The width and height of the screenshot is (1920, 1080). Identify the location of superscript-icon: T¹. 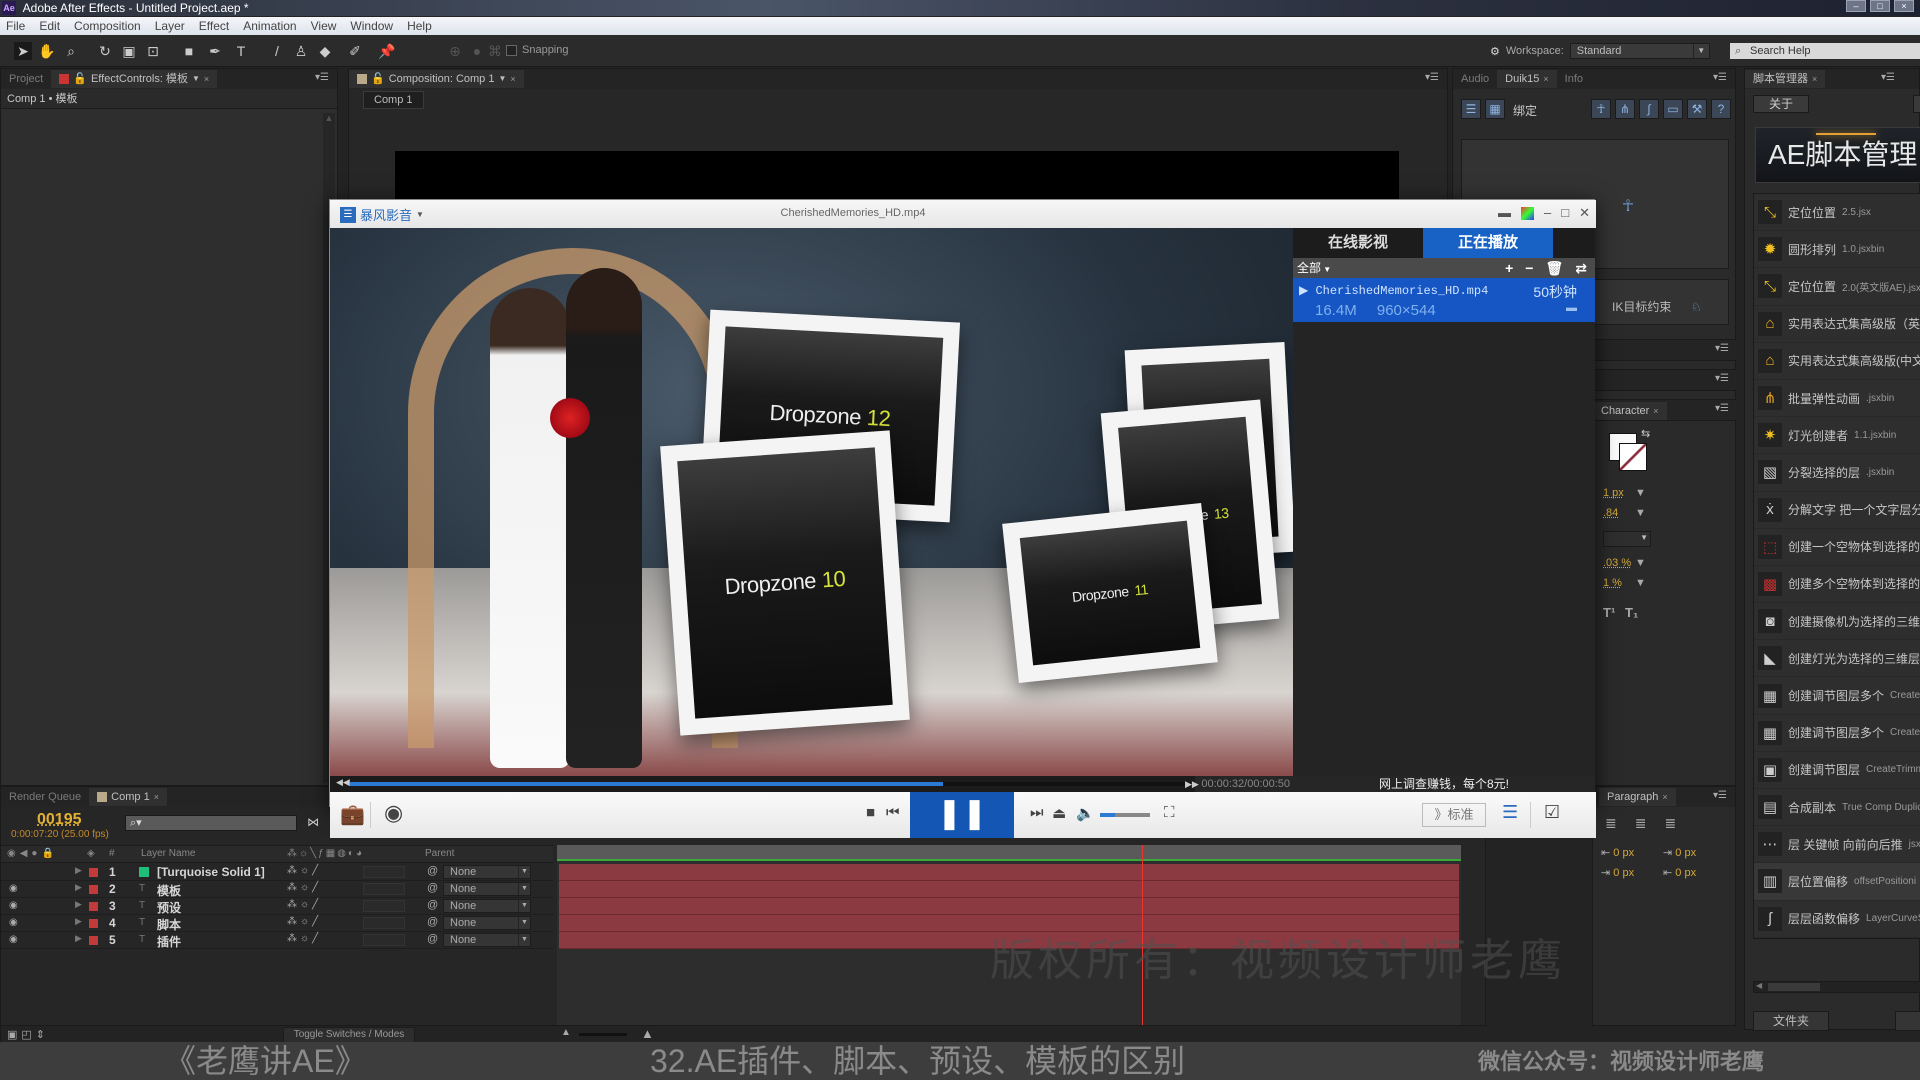
(1609, 612).